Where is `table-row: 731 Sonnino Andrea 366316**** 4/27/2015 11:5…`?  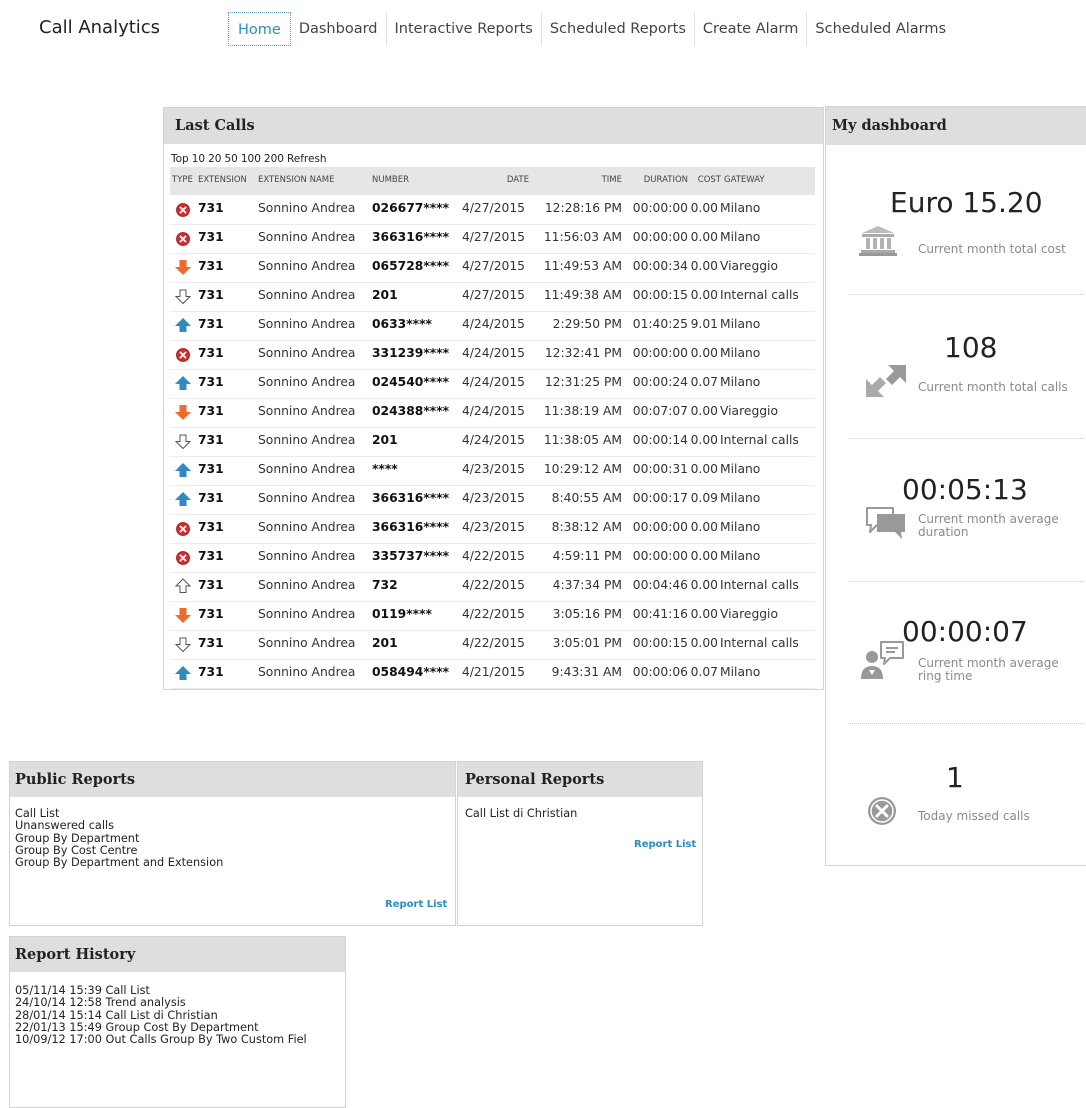 table-row: 731 Sonnino Andrea 366316**** 4/27/2015 11:5… is located at coordinates (492, 239).